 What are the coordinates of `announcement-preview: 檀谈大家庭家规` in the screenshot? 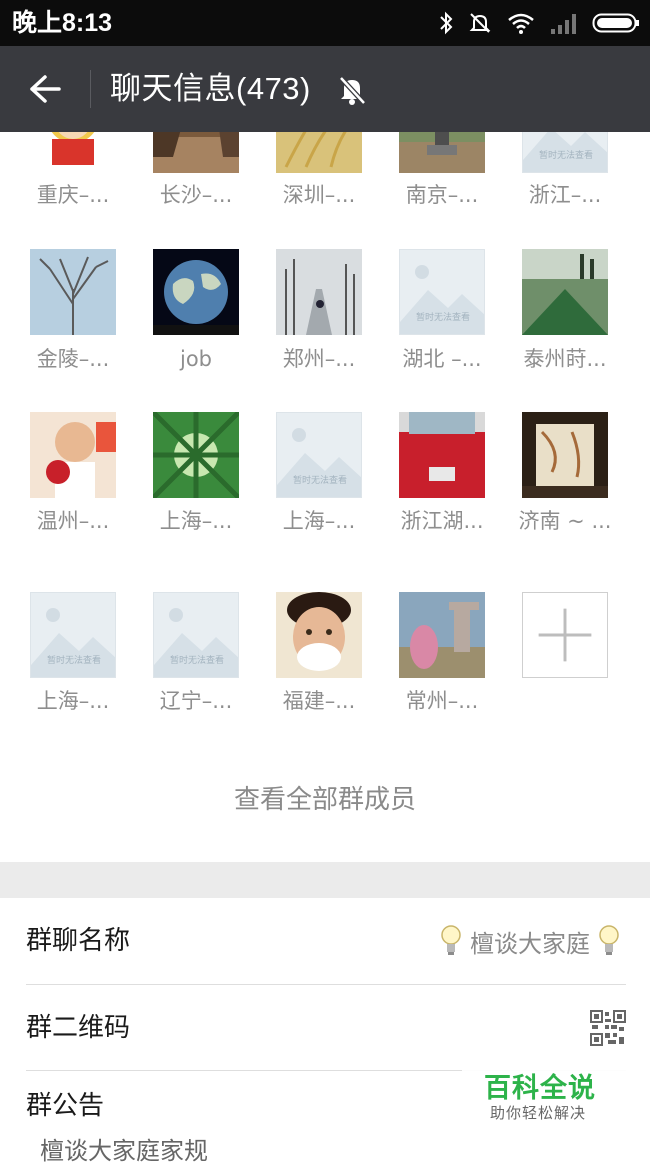 It's located at (124, 1151).